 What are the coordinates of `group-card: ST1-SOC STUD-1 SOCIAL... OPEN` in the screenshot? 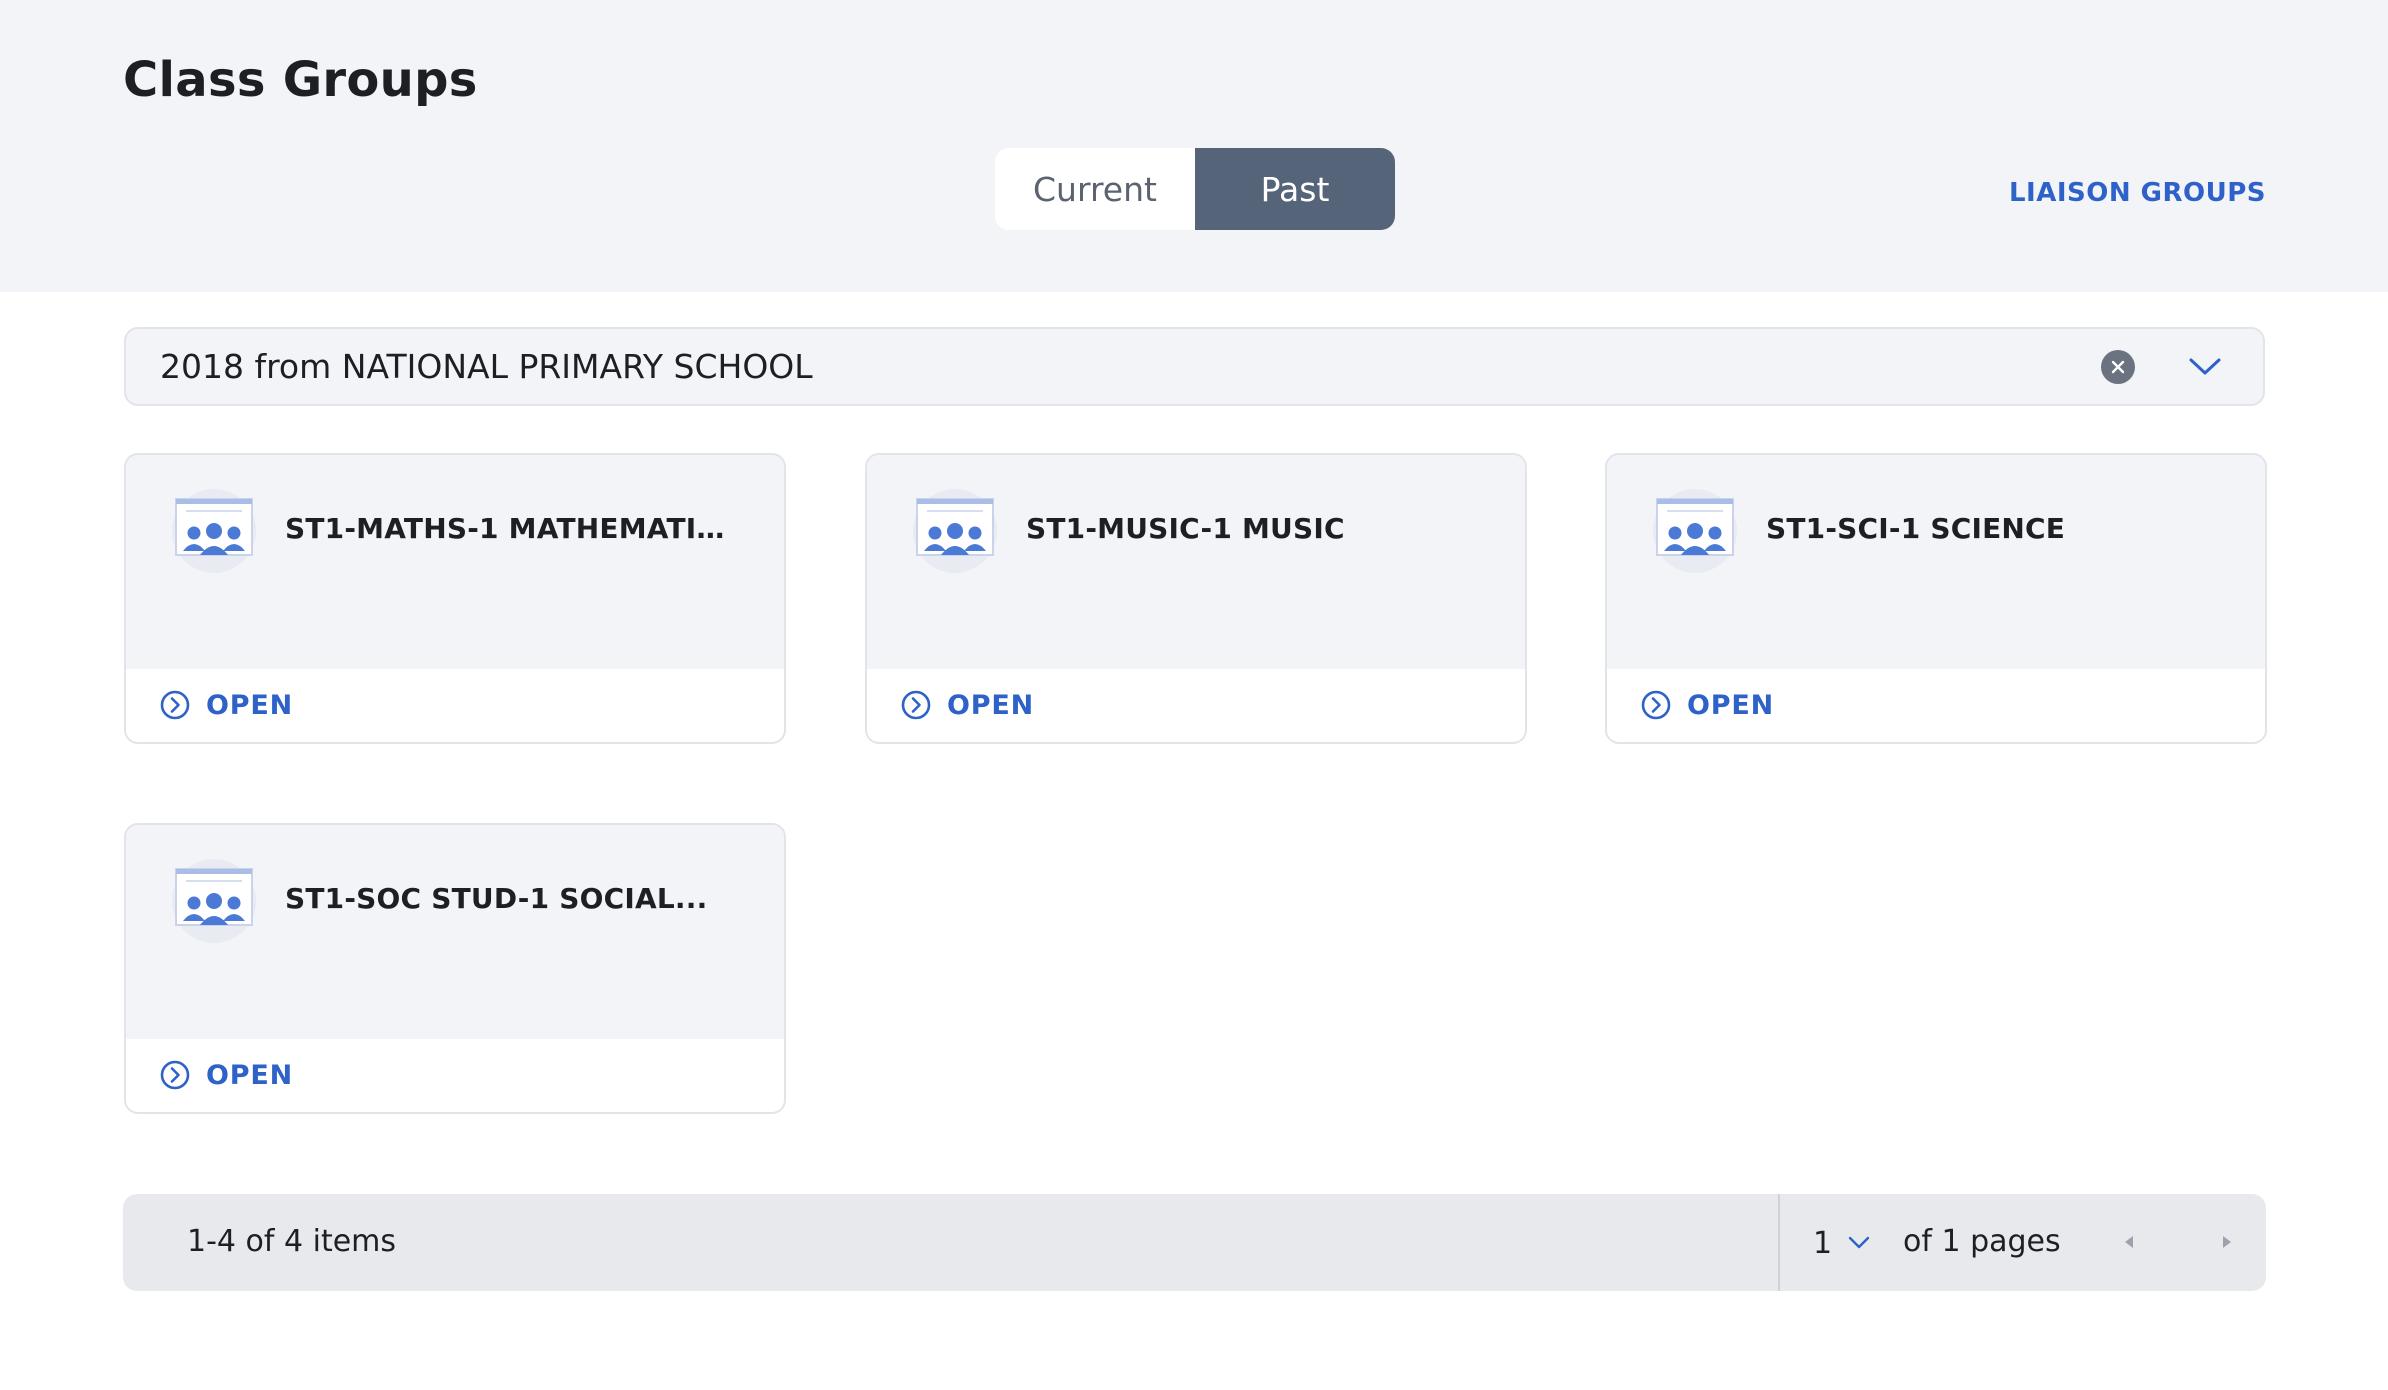 It's located at (455, 968).